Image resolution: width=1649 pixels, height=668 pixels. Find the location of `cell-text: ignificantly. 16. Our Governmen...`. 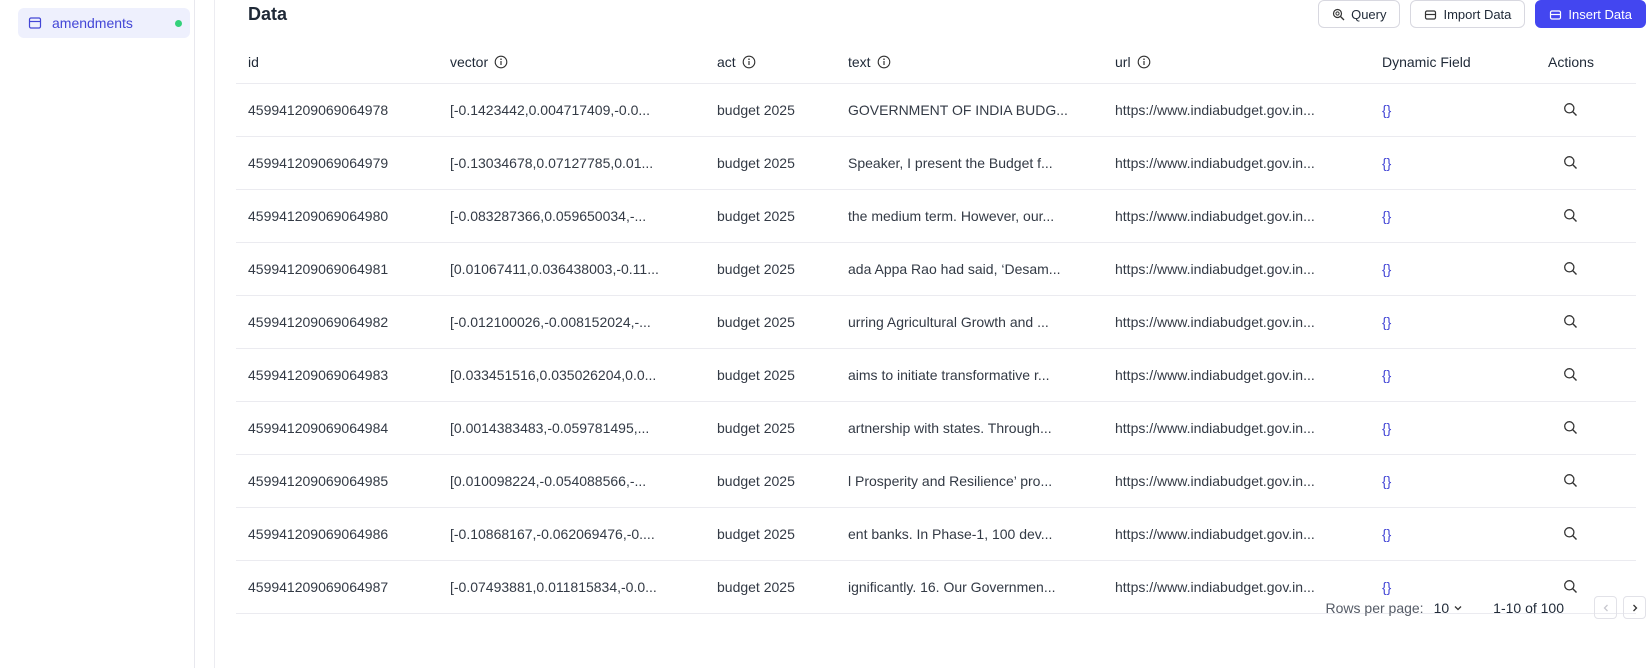

cell-text: ignificantly. 16. Our Governmen... is located at coordinates (952, 587).